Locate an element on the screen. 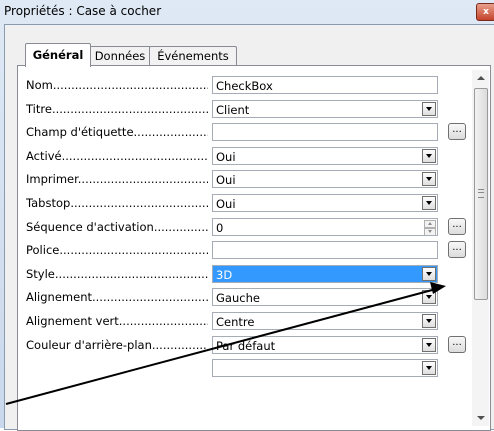  property-label-text: Titre is located at coordinates (39, 108).